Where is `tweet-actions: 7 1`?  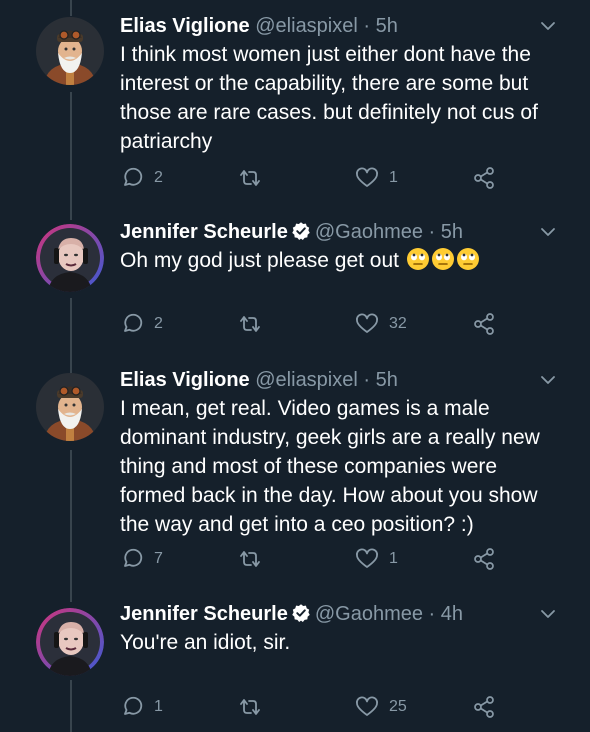
tweet-actions: 7 1 is located at coordinates (295, 560).